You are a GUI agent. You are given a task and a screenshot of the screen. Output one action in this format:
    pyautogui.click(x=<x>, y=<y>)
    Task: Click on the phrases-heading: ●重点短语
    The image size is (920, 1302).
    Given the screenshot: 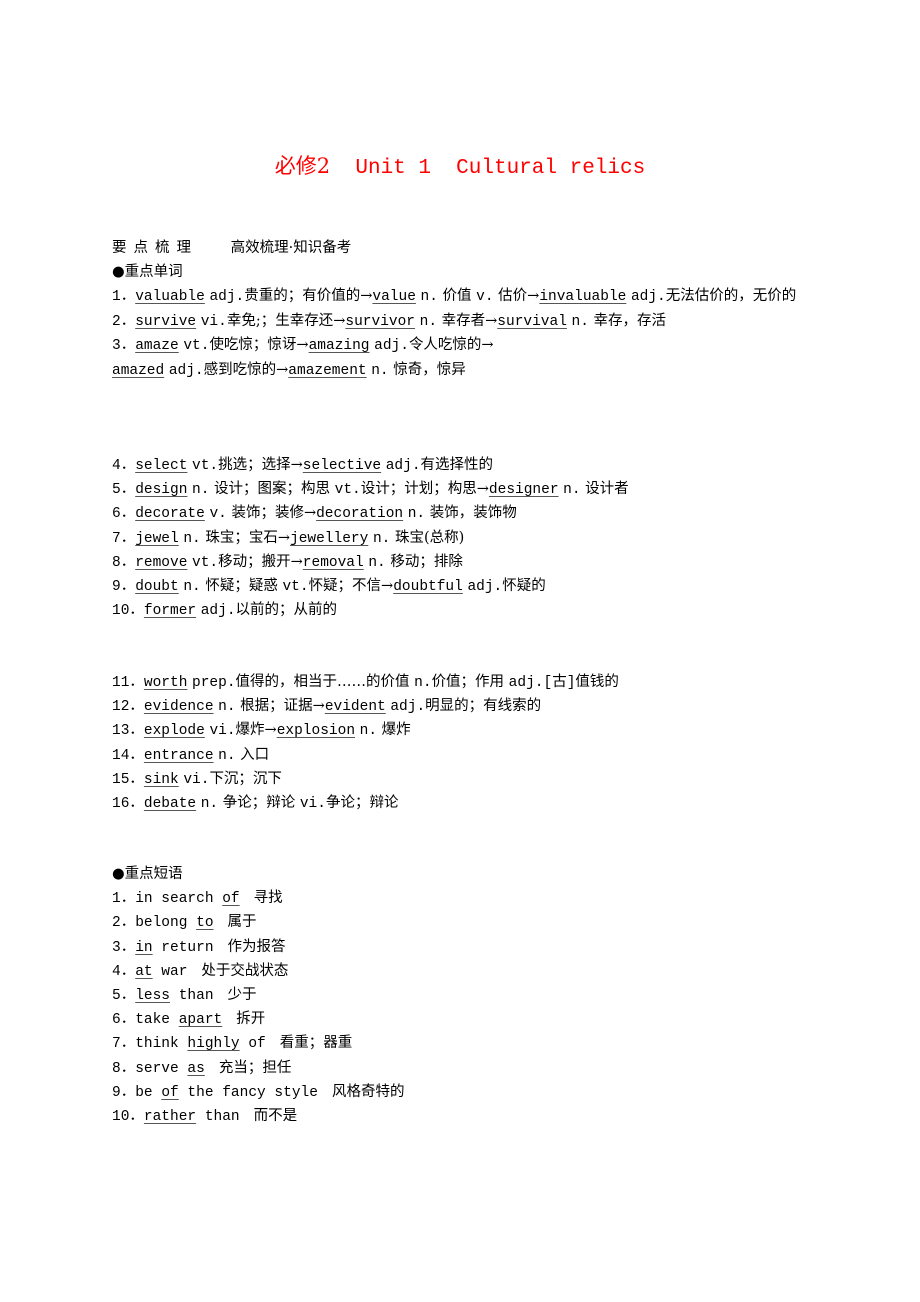 What is the action you would take?
    pyautogui.click(x=147, y=874)
    